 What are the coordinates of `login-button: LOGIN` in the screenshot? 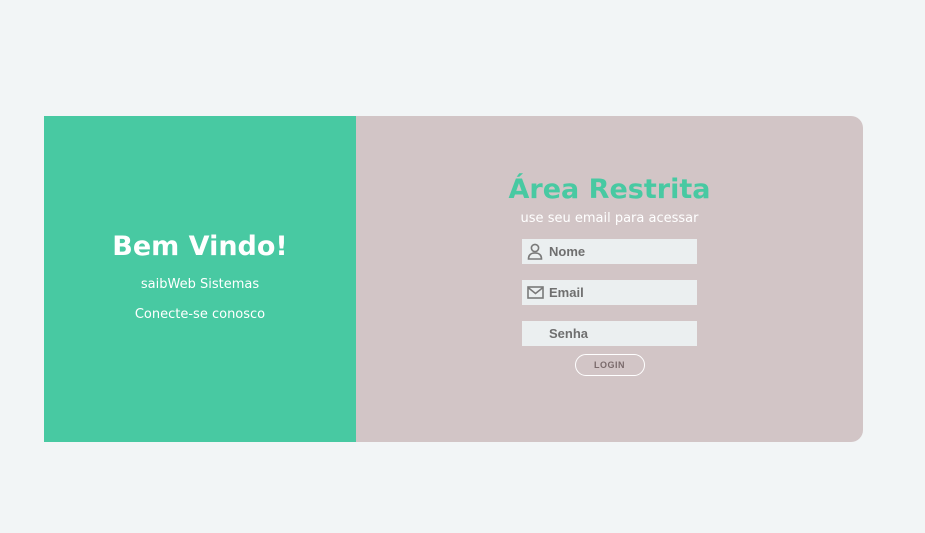 It's located at (609, 365).